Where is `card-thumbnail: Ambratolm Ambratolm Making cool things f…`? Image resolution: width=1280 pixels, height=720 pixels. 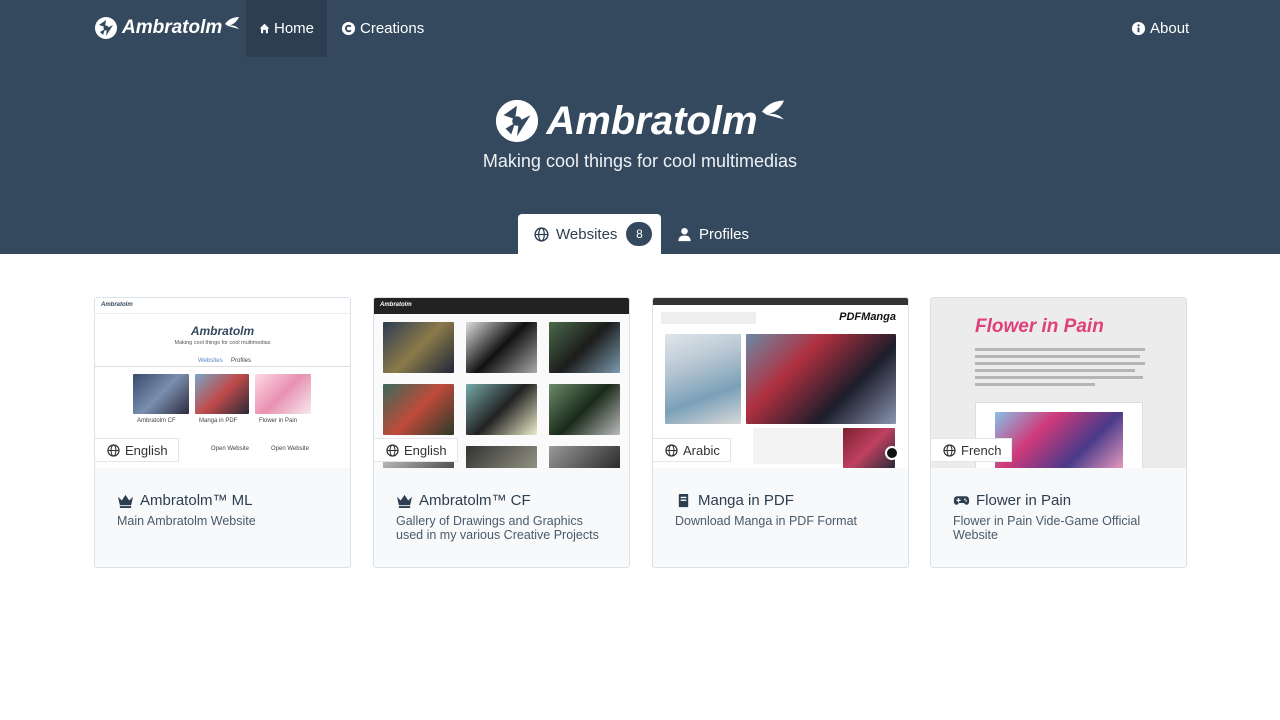
card-thumbnail: Ambratolm Ambratolm Making cool things f… is located at coordinates (222, 383).